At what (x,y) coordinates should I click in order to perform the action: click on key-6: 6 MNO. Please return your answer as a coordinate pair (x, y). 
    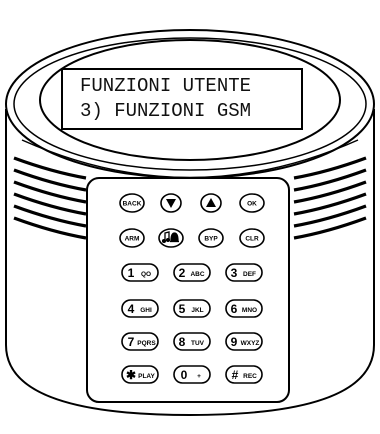
    Looking at the image, I should click on (244, 308).